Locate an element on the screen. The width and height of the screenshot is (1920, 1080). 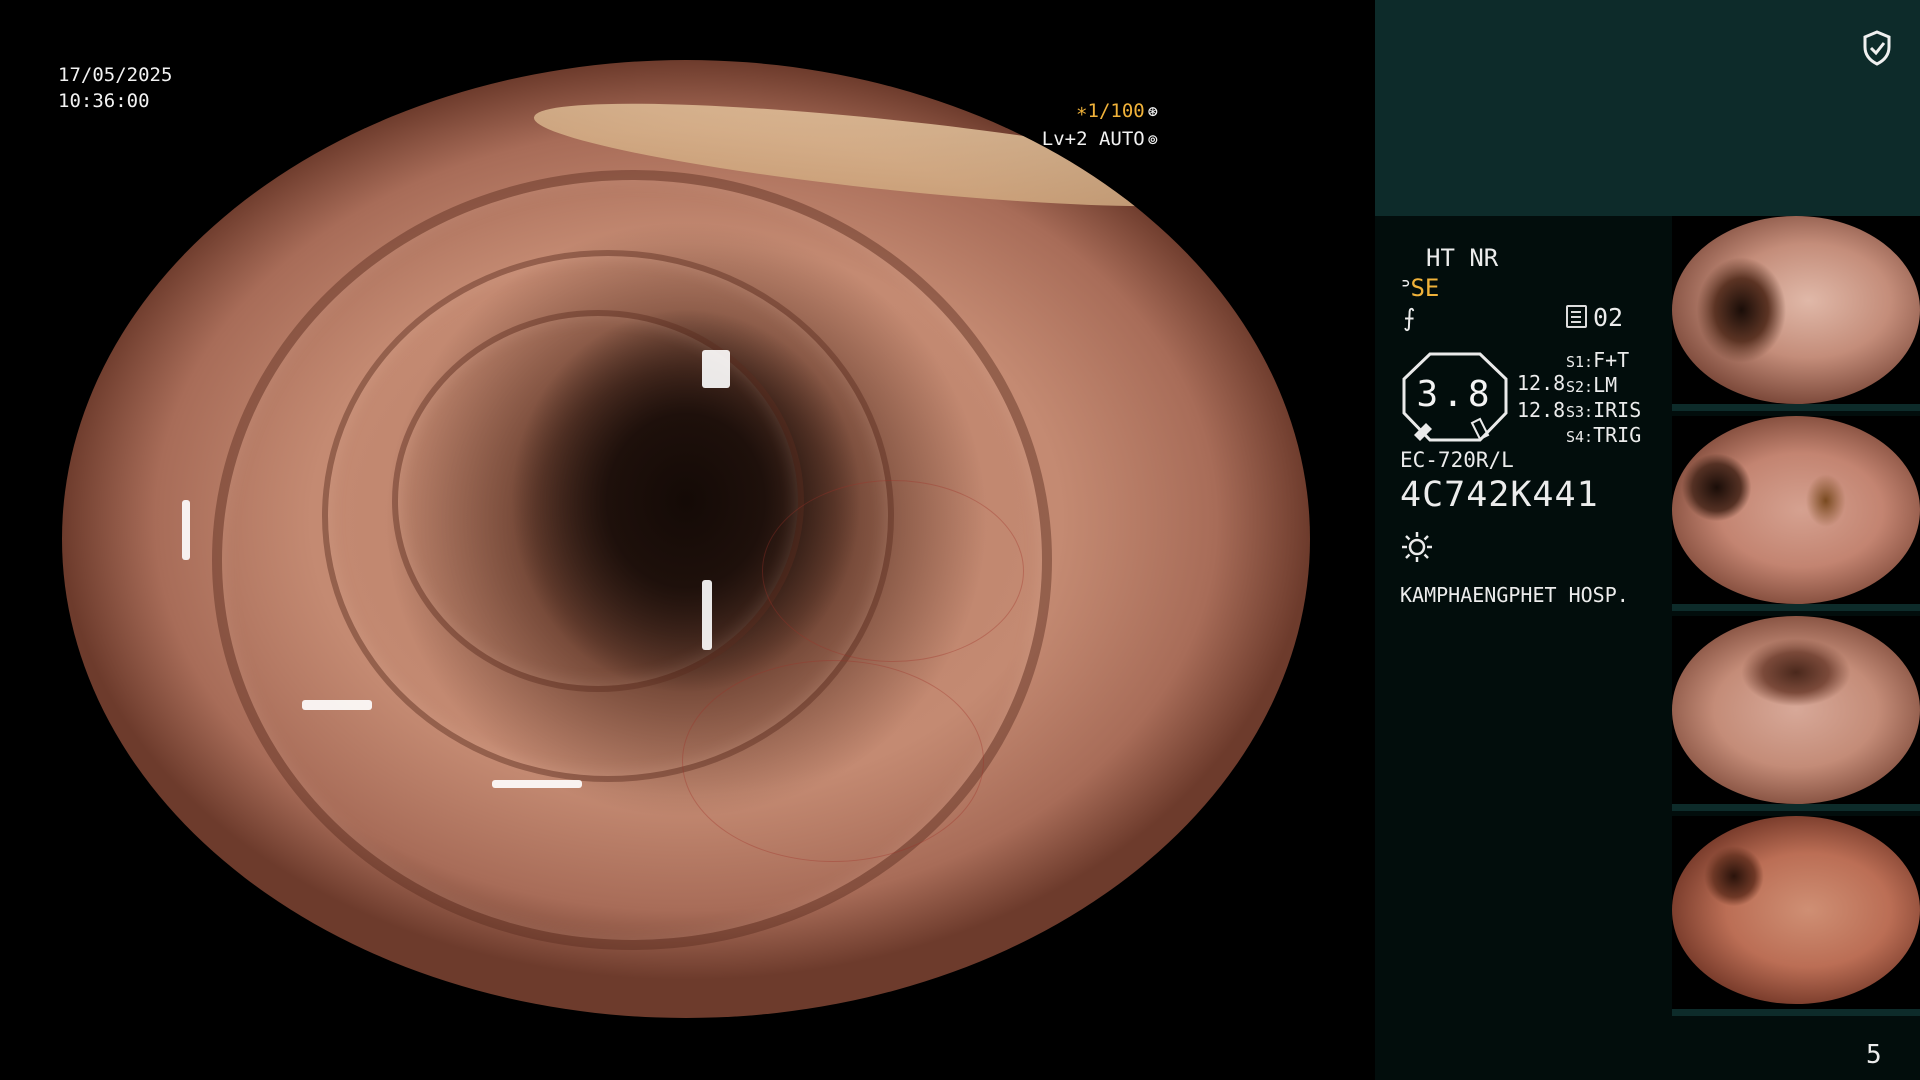
date-time-display: 17/05/2025 10:36:00 is located at coordinates (115, 88).